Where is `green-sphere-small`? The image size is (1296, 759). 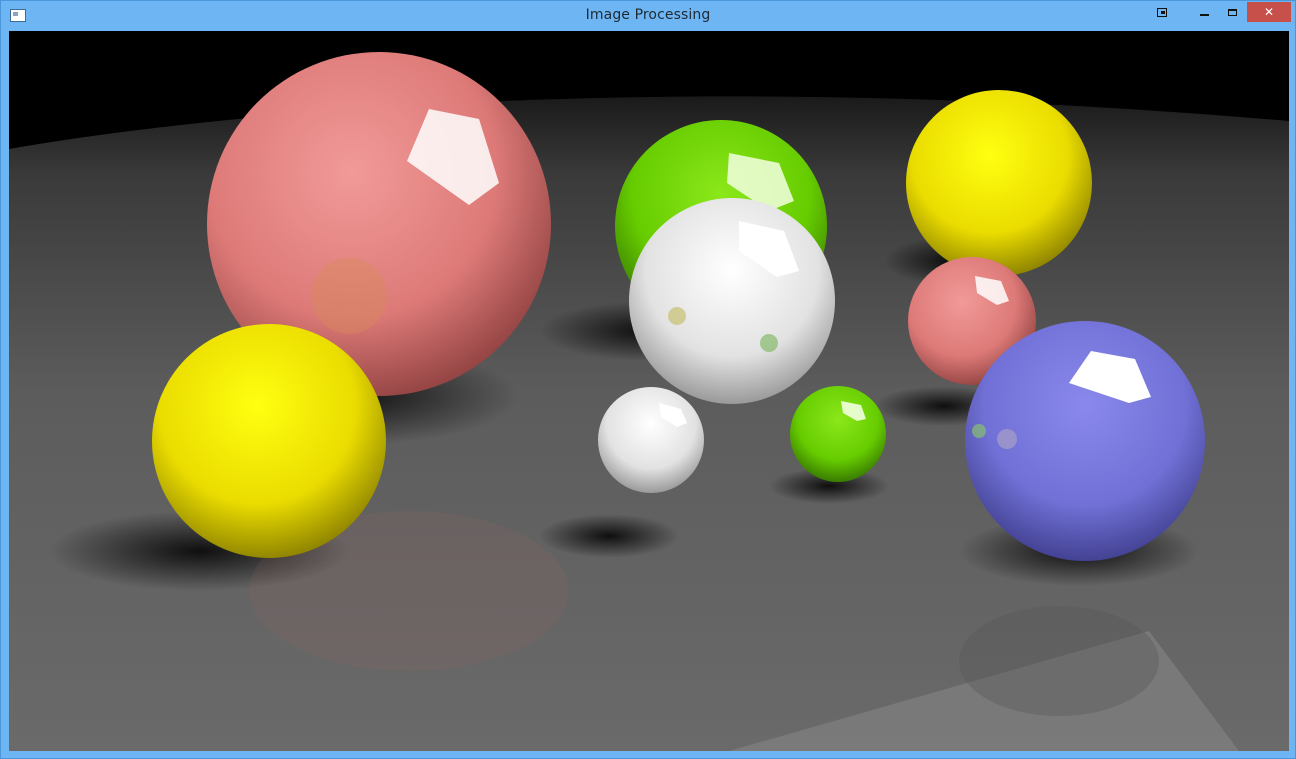
green-sphere-small is located at coordinates (838, 434).